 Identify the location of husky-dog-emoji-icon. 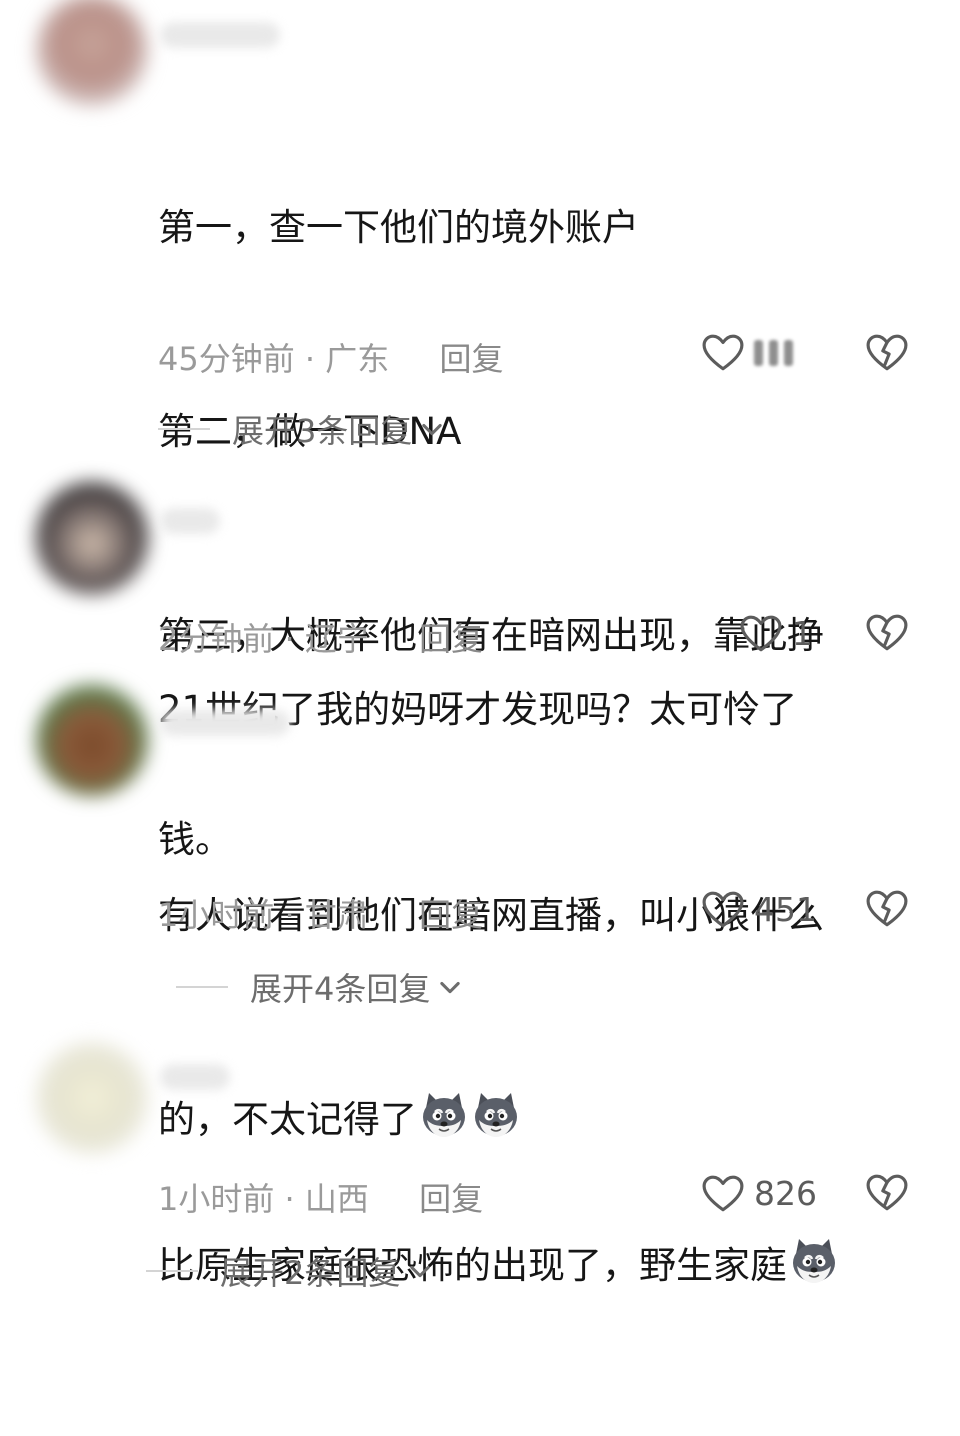
(814, 1261).